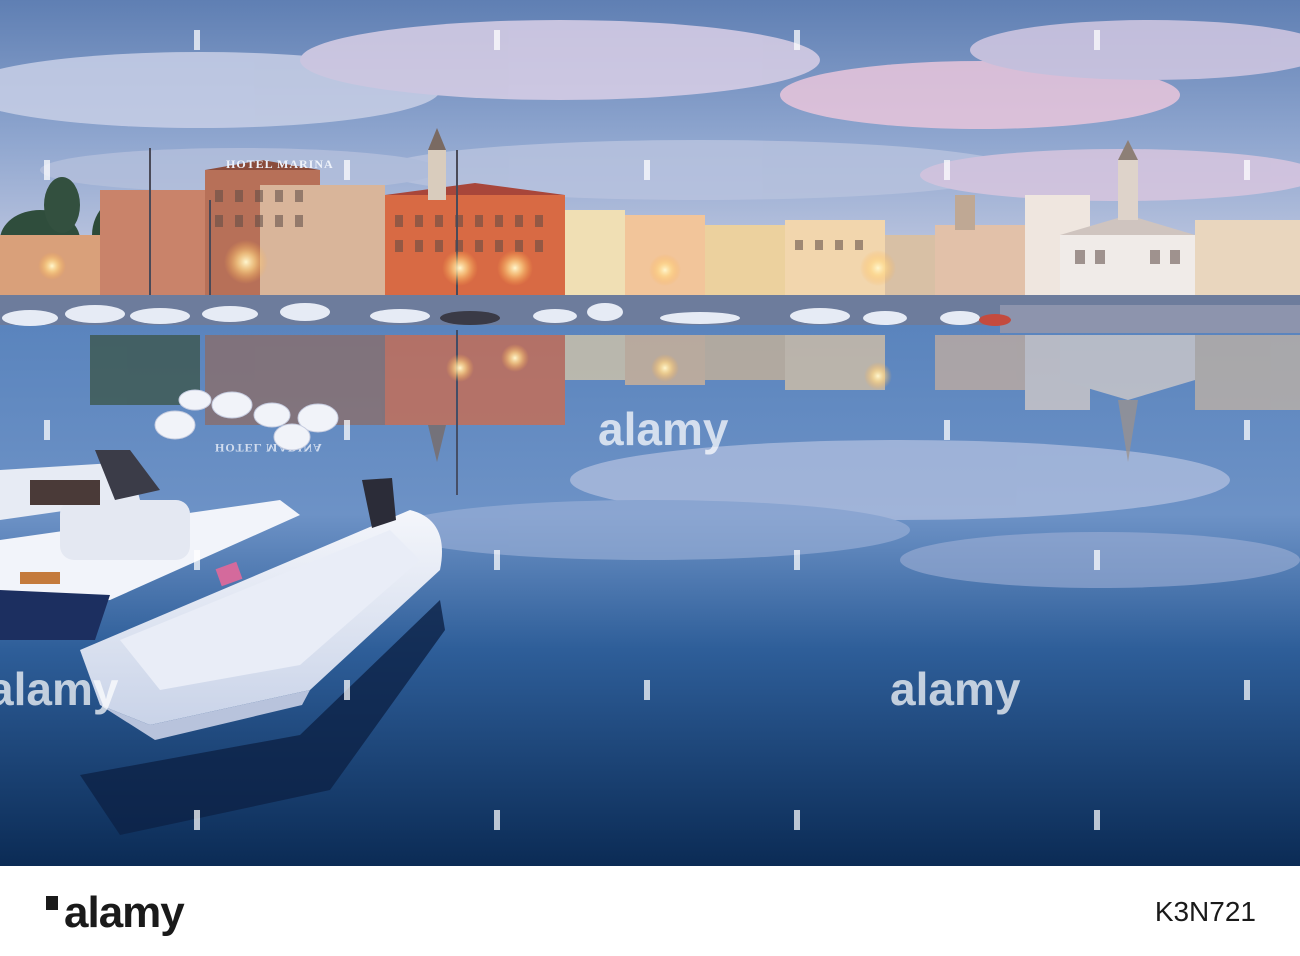  What do you see at coordinates (663, 429) in the screenshot?
I see `watermark-center: alamy` at bounding box center [663, 429].